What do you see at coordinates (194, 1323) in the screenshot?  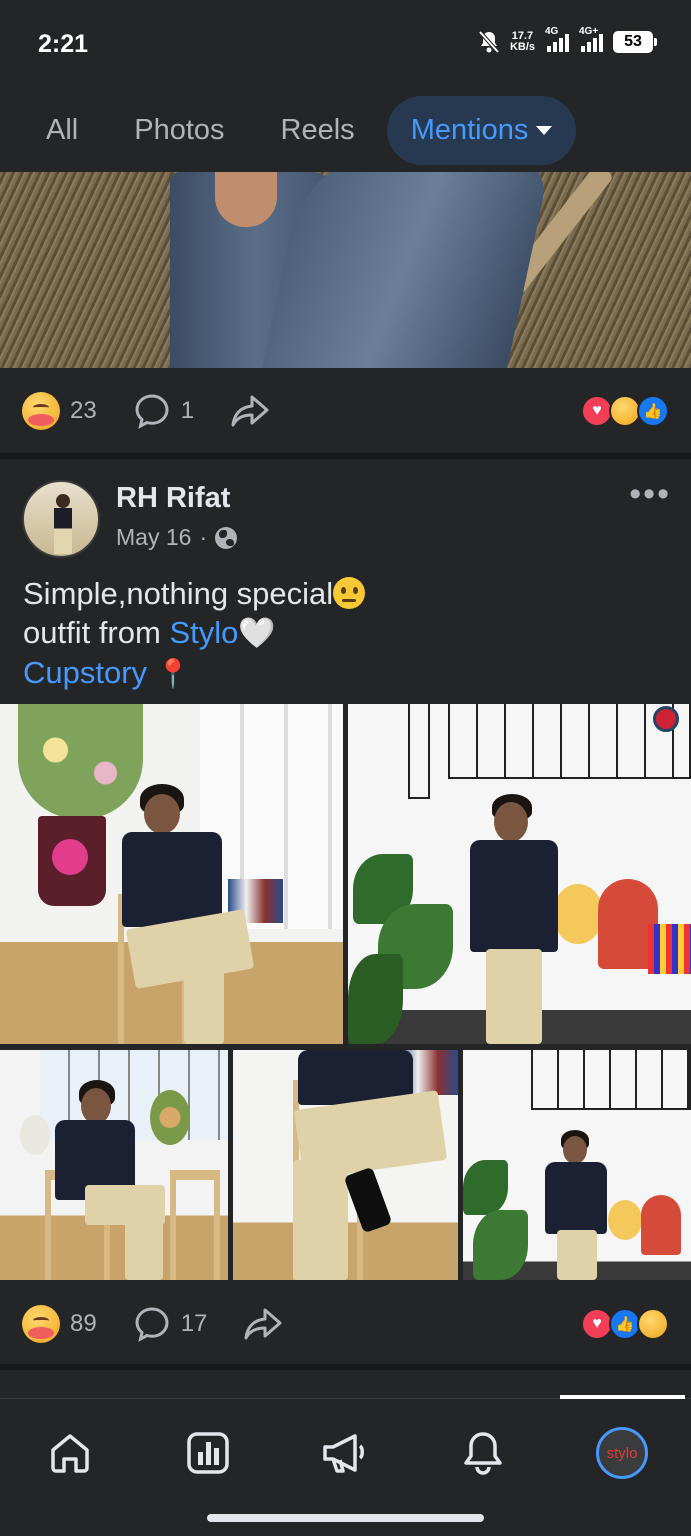 I see `comment-count: 17` at bounding box center [194, 1323].